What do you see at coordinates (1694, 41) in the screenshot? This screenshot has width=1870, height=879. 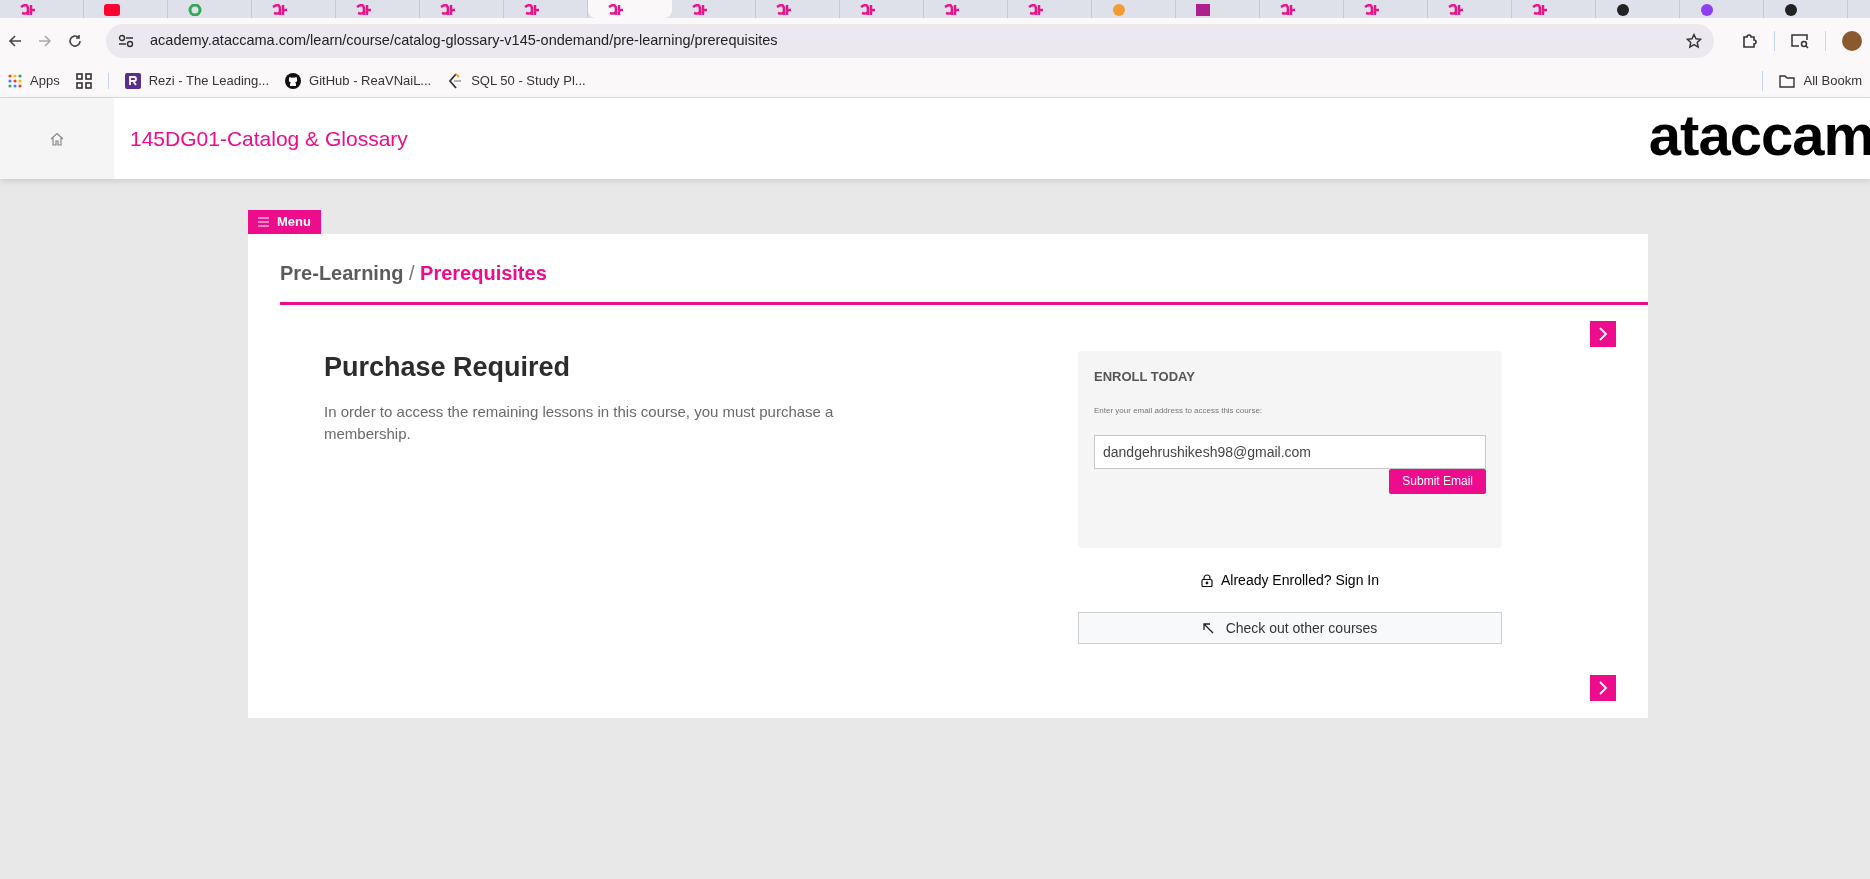 I see `star-icon` at bounding box center [1694, 41].